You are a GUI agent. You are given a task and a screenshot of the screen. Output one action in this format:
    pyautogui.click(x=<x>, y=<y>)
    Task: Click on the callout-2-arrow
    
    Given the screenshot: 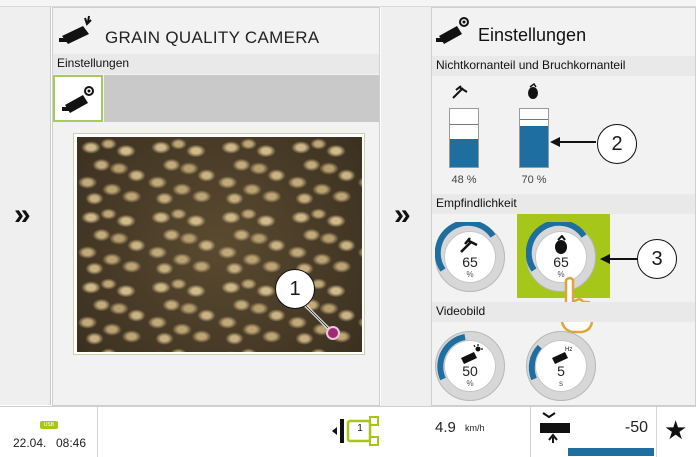 What is the action you would take?
    pyautogui.click(x=573, y=142)
    